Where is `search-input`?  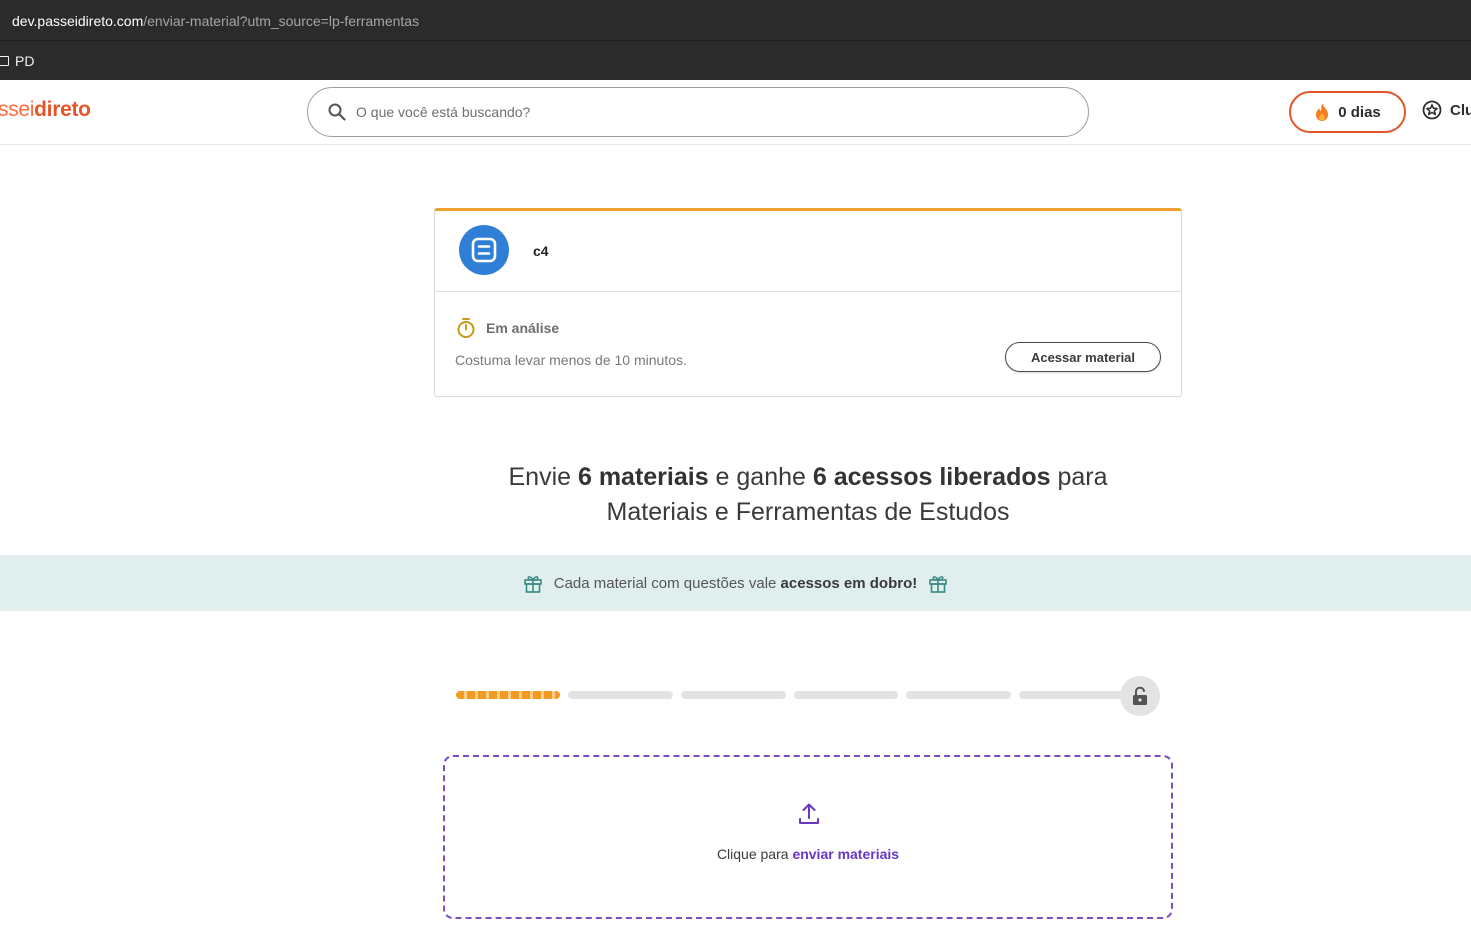 search-input is located at coordinates (706, 112).